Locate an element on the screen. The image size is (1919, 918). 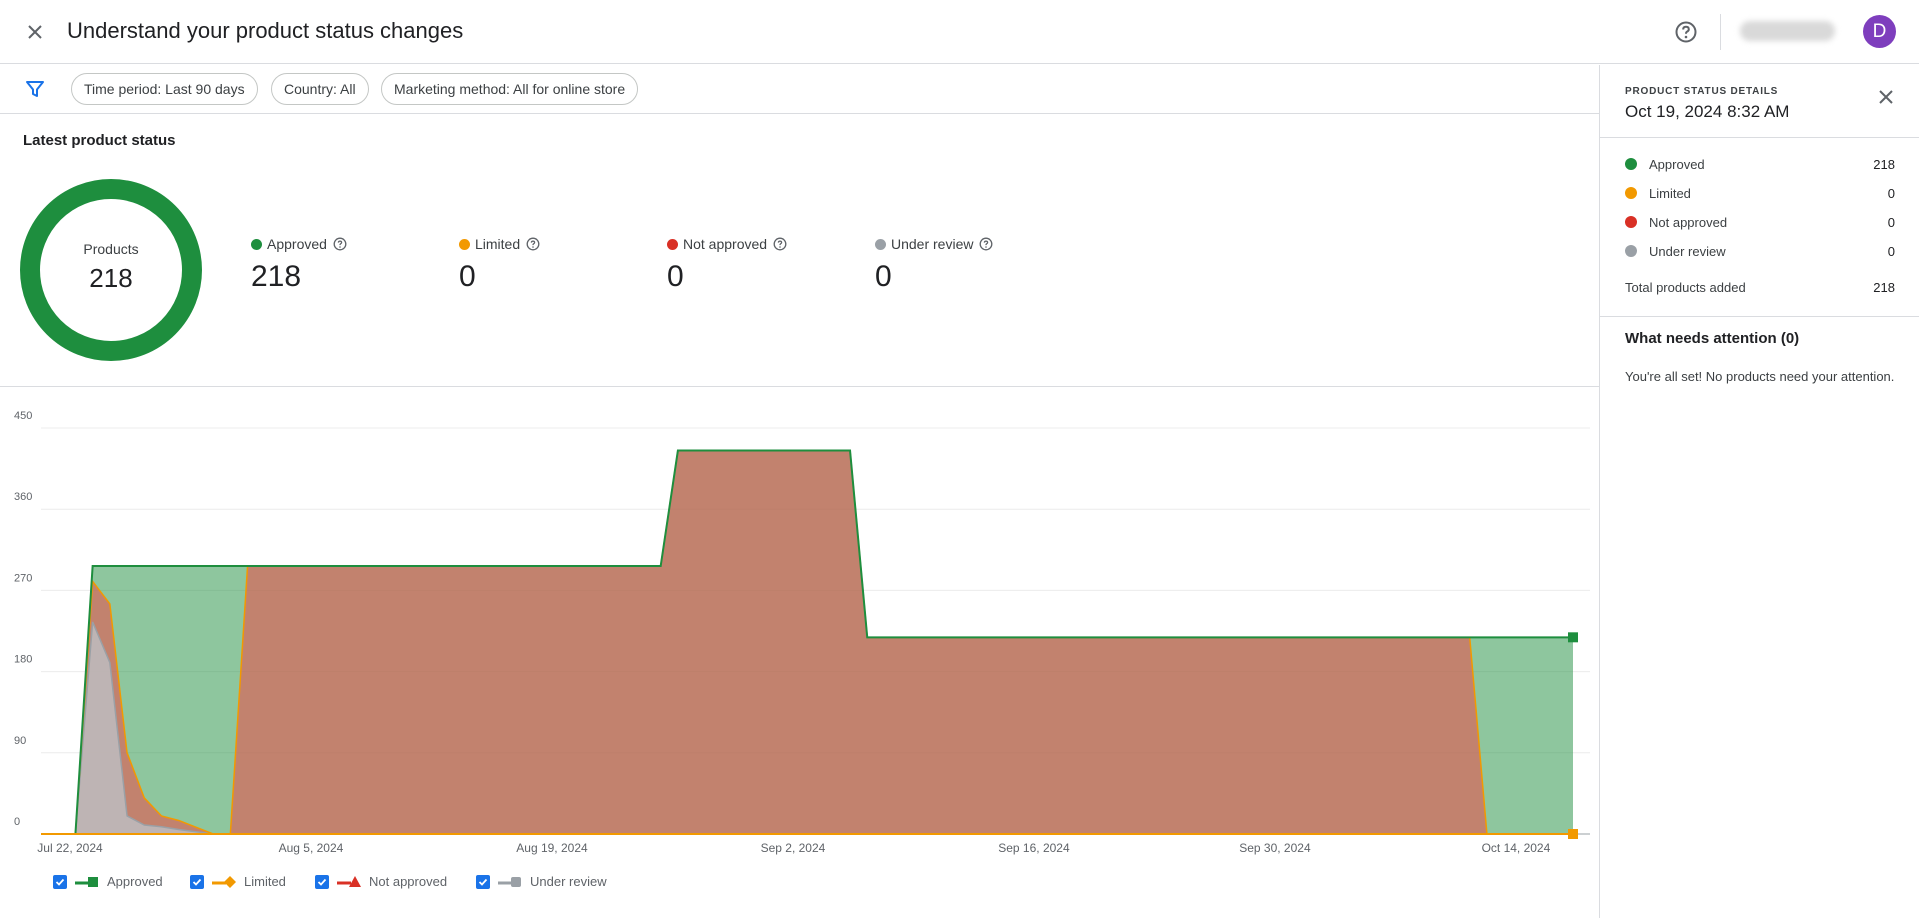
stat-label: Under review is located at coordinates (932, 244).